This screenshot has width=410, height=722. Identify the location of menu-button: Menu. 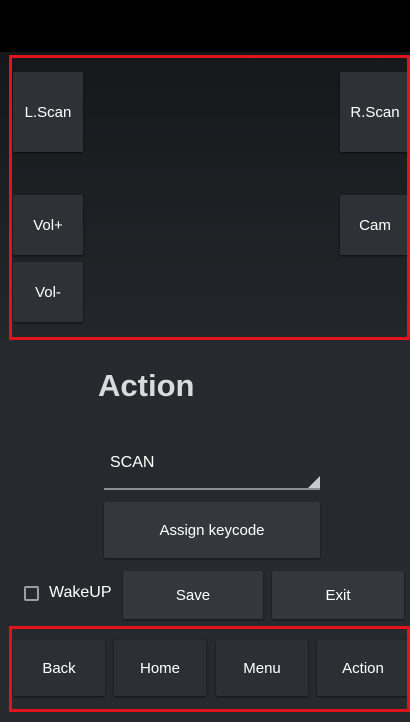
(262, 668).